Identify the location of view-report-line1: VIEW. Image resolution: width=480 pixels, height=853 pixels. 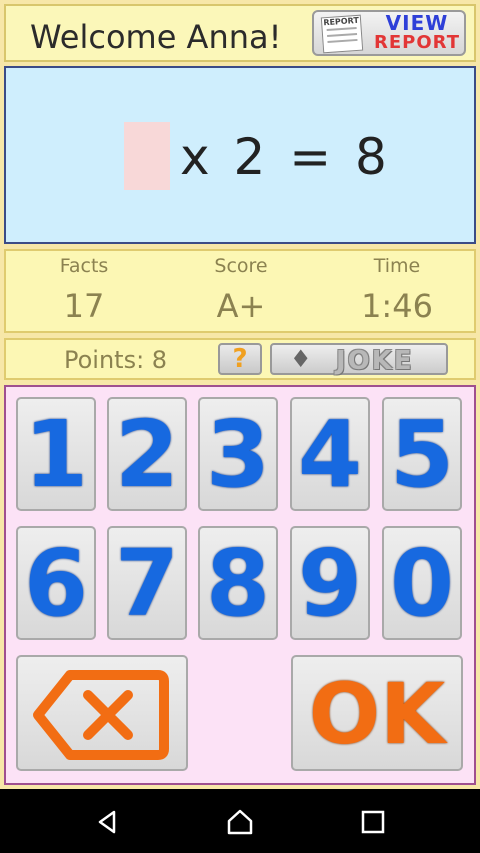
(417, 23).